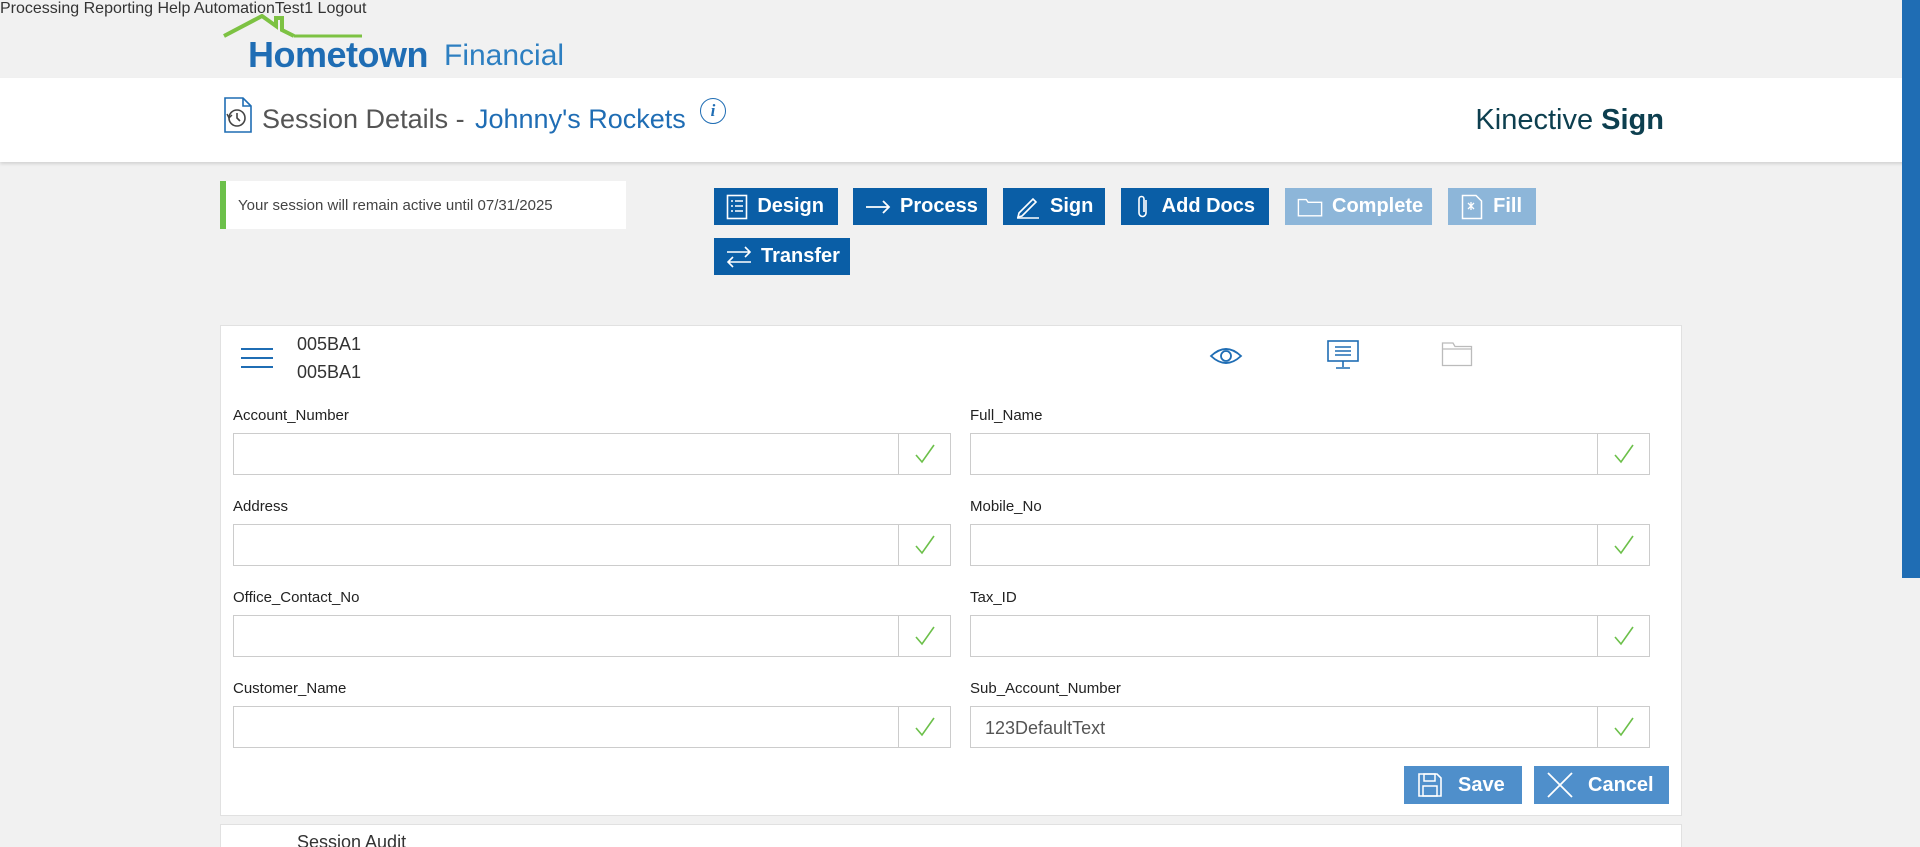 The height and width of the screenshot is (847, 1920). Describe the element at coordinates (291, 415) in the screenshot. I see `account-number-label: Account_Number` at that location.